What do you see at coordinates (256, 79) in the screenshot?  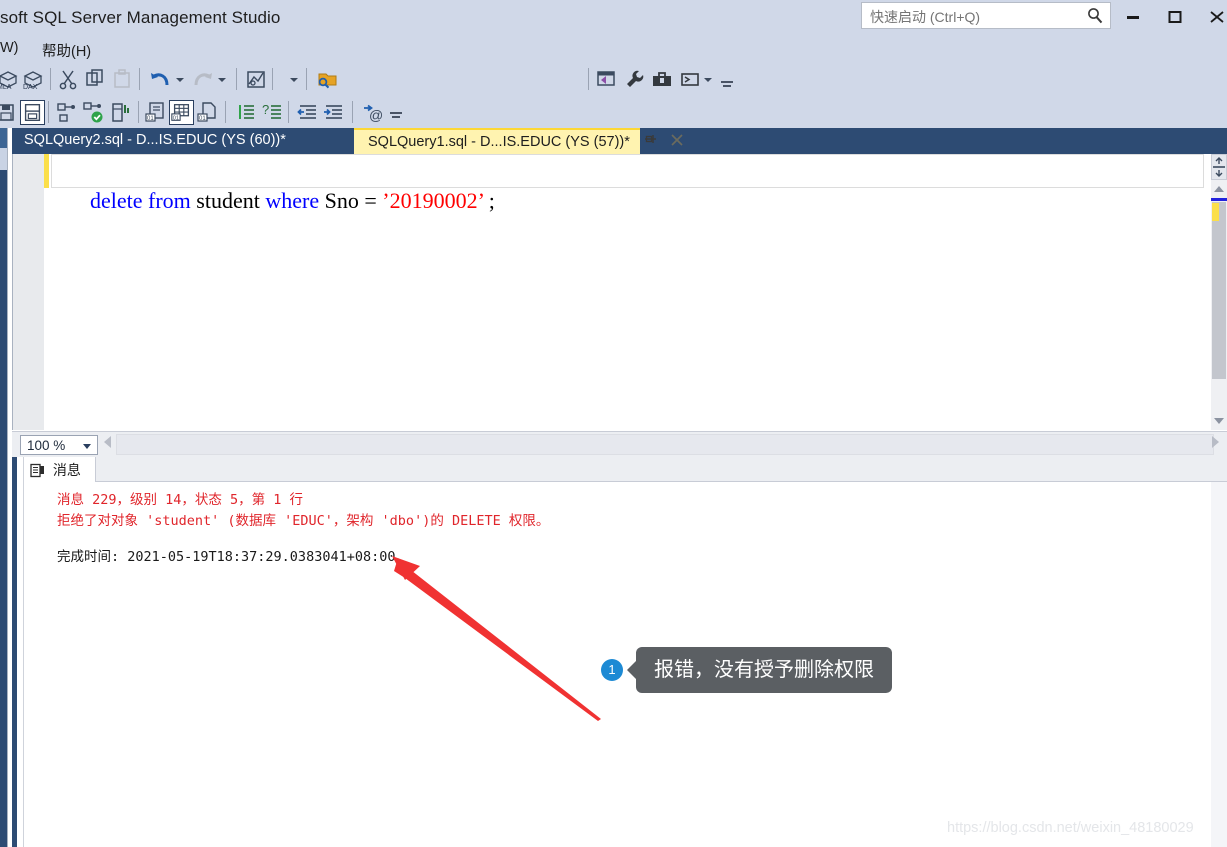 I see `new-query-icon` at bounding box center [256, 79].